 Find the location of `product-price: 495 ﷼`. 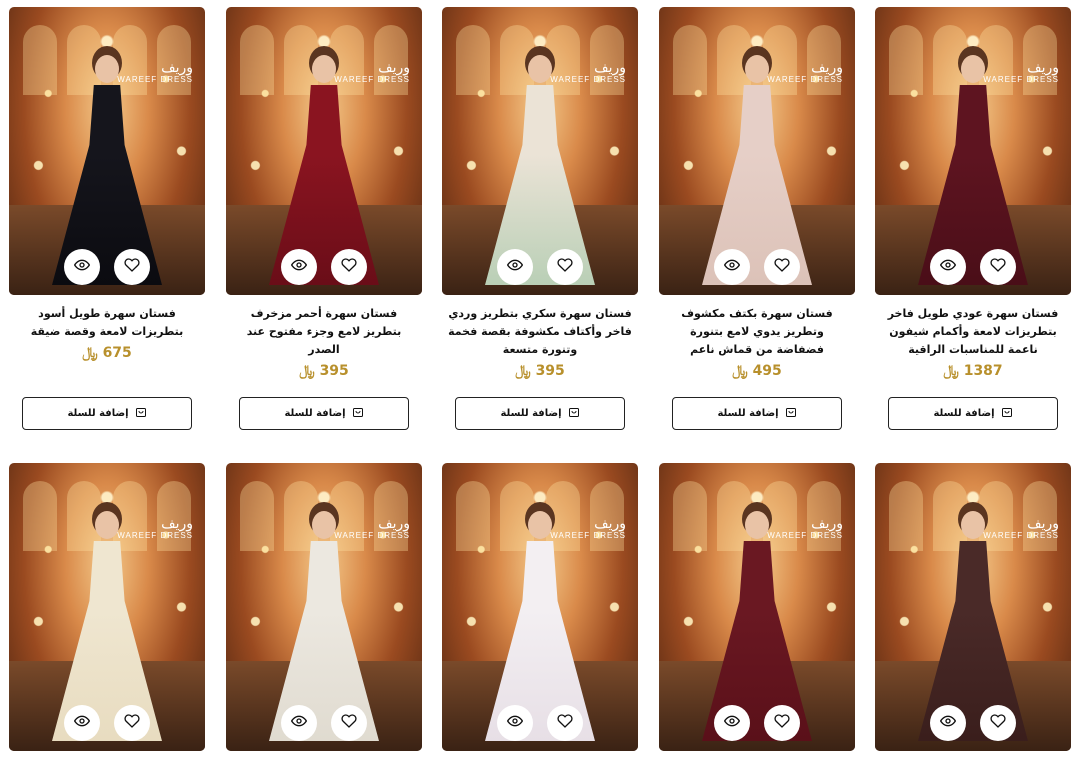

product-price: 495 ﷼ is located at coordinates (757, 371).